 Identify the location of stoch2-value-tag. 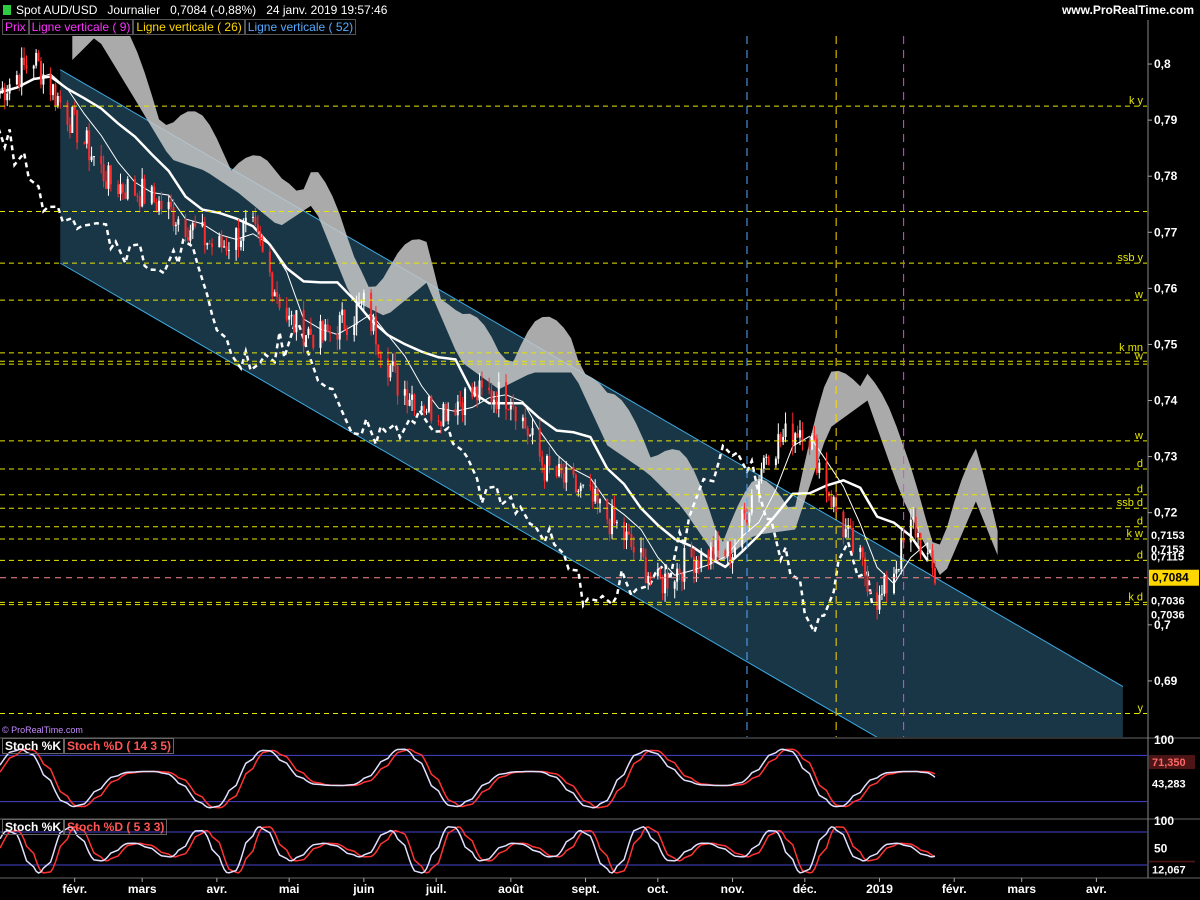
(1172, 867).